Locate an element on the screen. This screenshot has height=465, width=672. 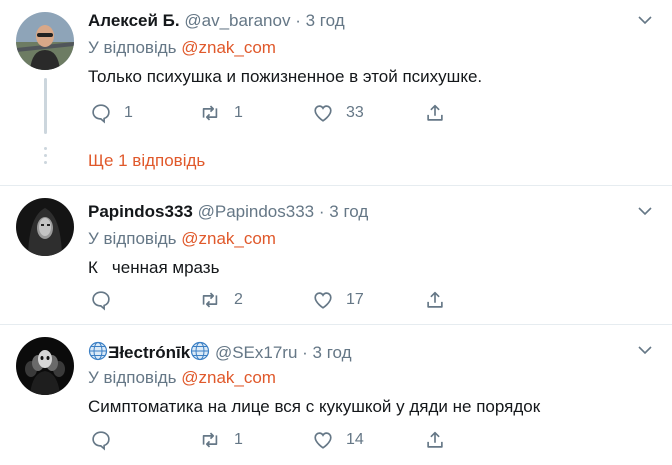
thread-dots is located at coordinates (45, 157).